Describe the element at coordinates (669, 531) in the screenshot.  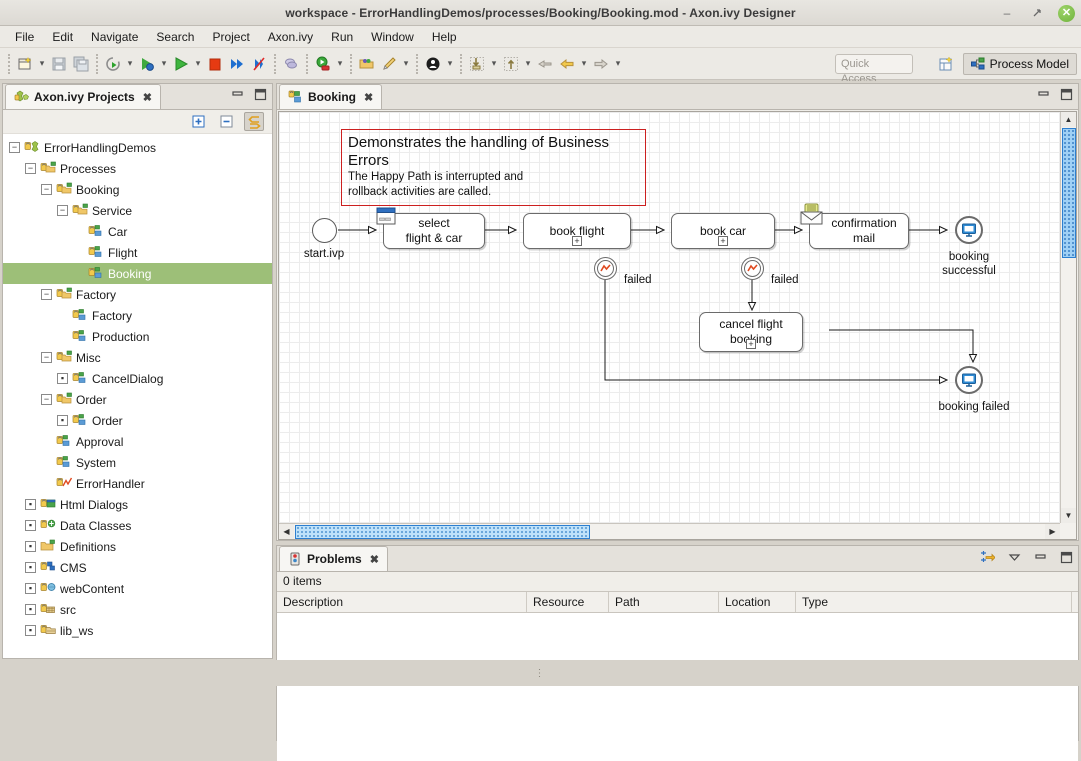
I see `canvas-horizontal-scrollbar: ◀ ▶` at that location.